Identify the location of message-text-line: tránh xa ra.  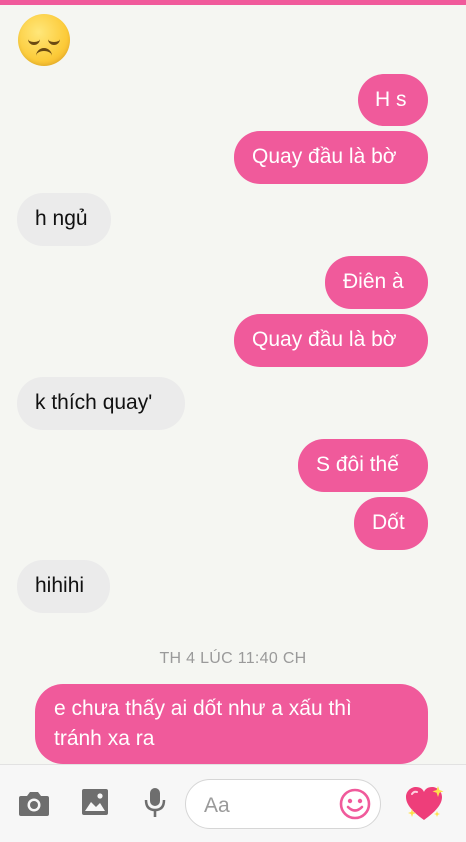
(104, 738).